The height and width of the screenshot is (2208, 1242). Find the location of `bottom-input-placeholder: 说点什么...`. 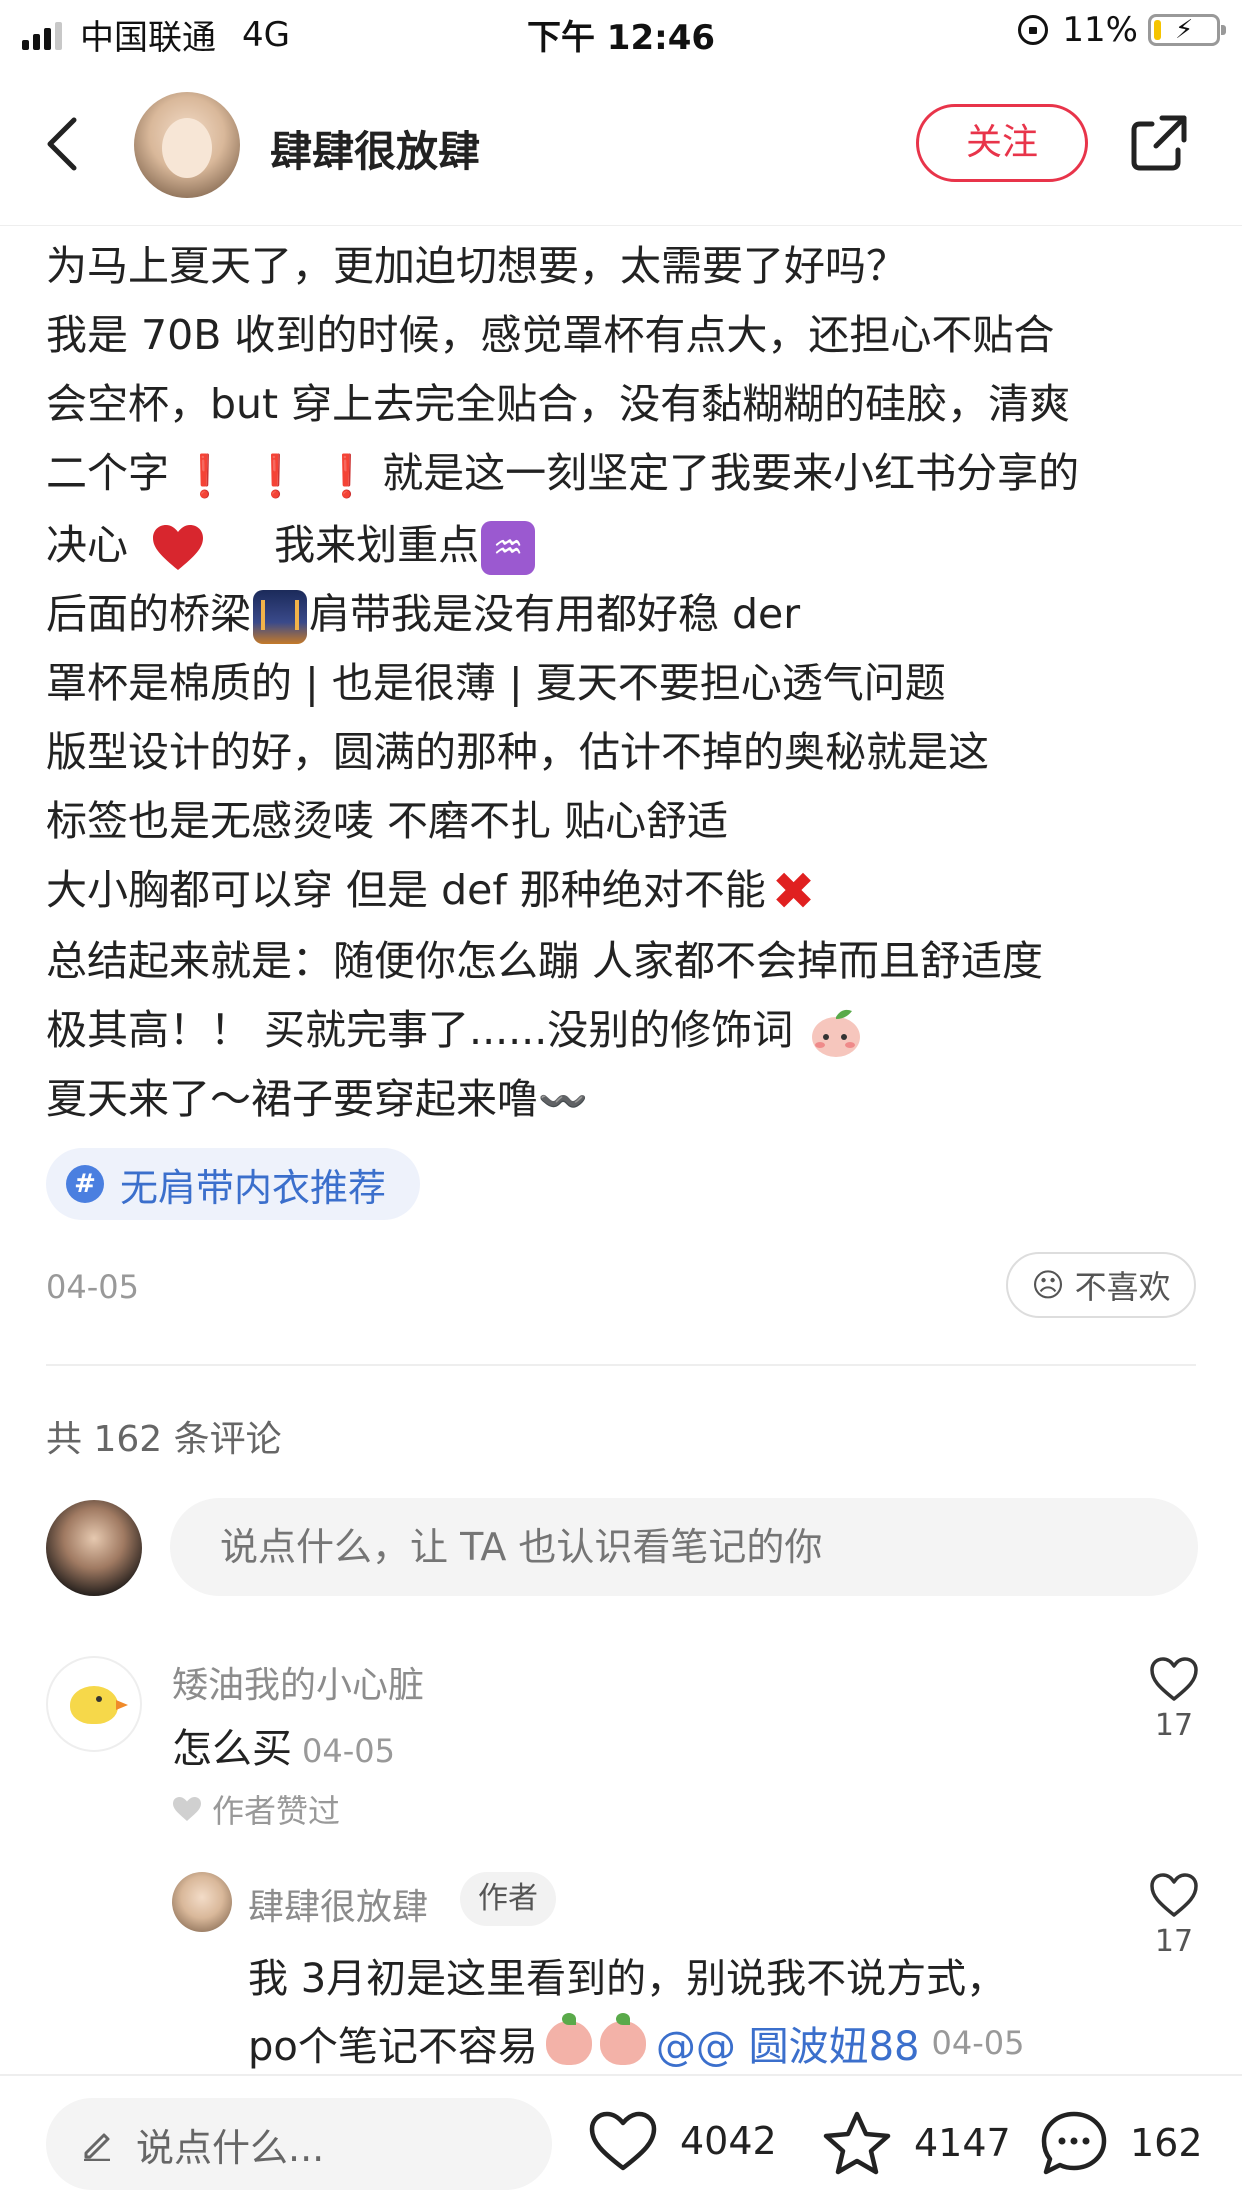

bottom-input-placeholder: 说点什么... is located at coordinates (230, 2147).